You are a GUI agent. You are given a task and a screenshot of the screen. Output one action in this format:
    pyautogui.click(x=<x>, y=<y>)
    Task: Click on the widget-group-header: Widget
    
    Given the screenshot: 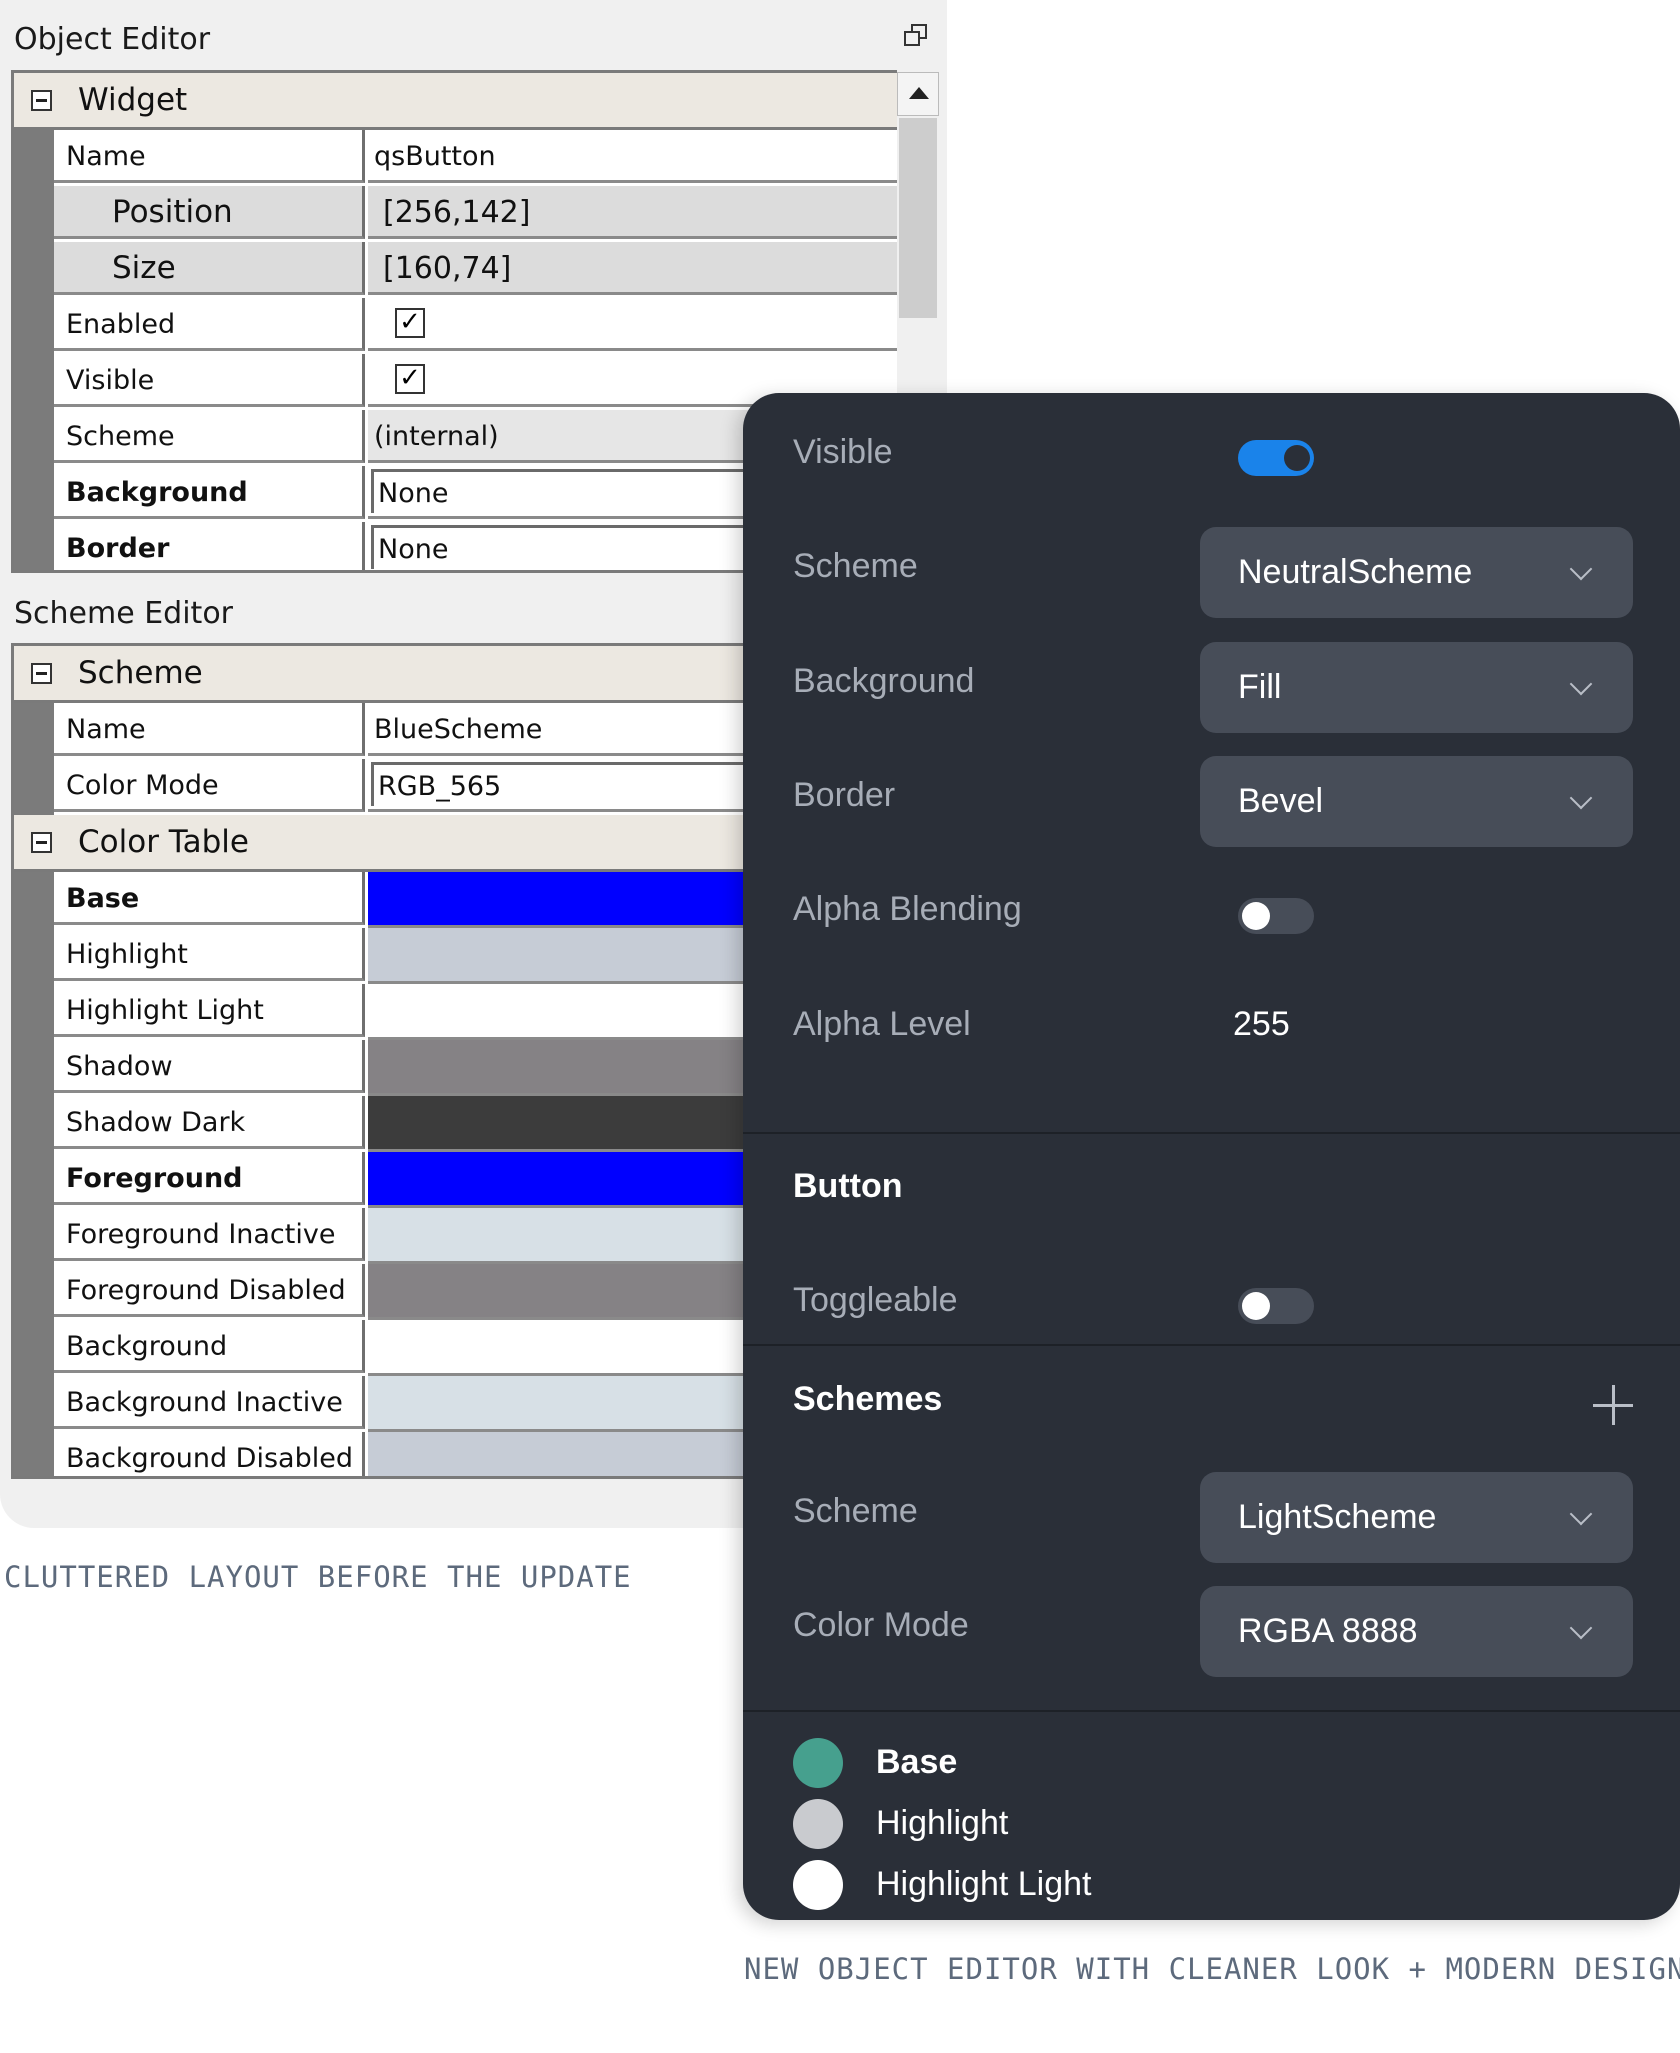 What is the action you would take?
    pyautogui.click(x=455, y=101)
    